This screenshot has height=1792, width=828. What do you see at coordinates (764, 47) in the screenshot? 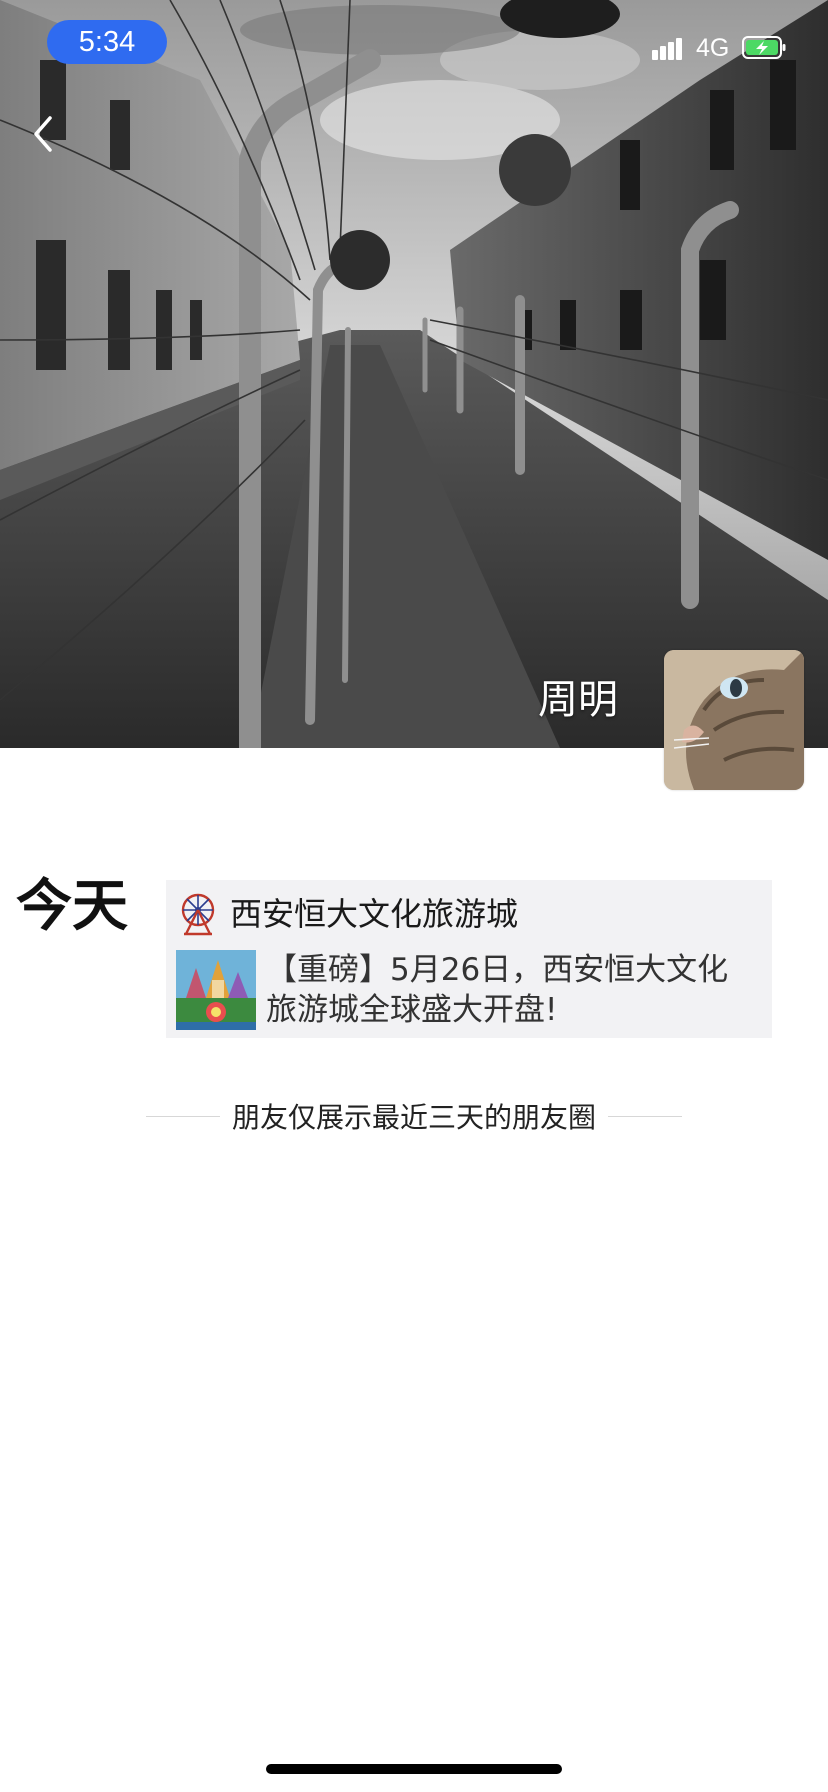
I see `battery-charging-icon` at bounding box center [764, 47].